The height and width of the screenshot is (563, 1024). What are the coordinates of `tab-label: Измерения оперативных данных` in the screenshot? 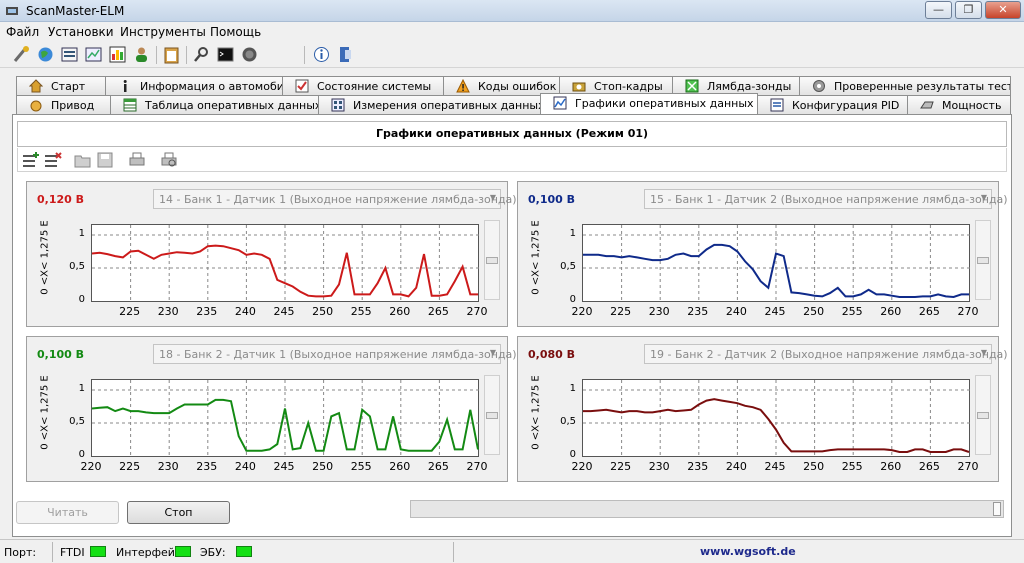 It's located at (447, 105).